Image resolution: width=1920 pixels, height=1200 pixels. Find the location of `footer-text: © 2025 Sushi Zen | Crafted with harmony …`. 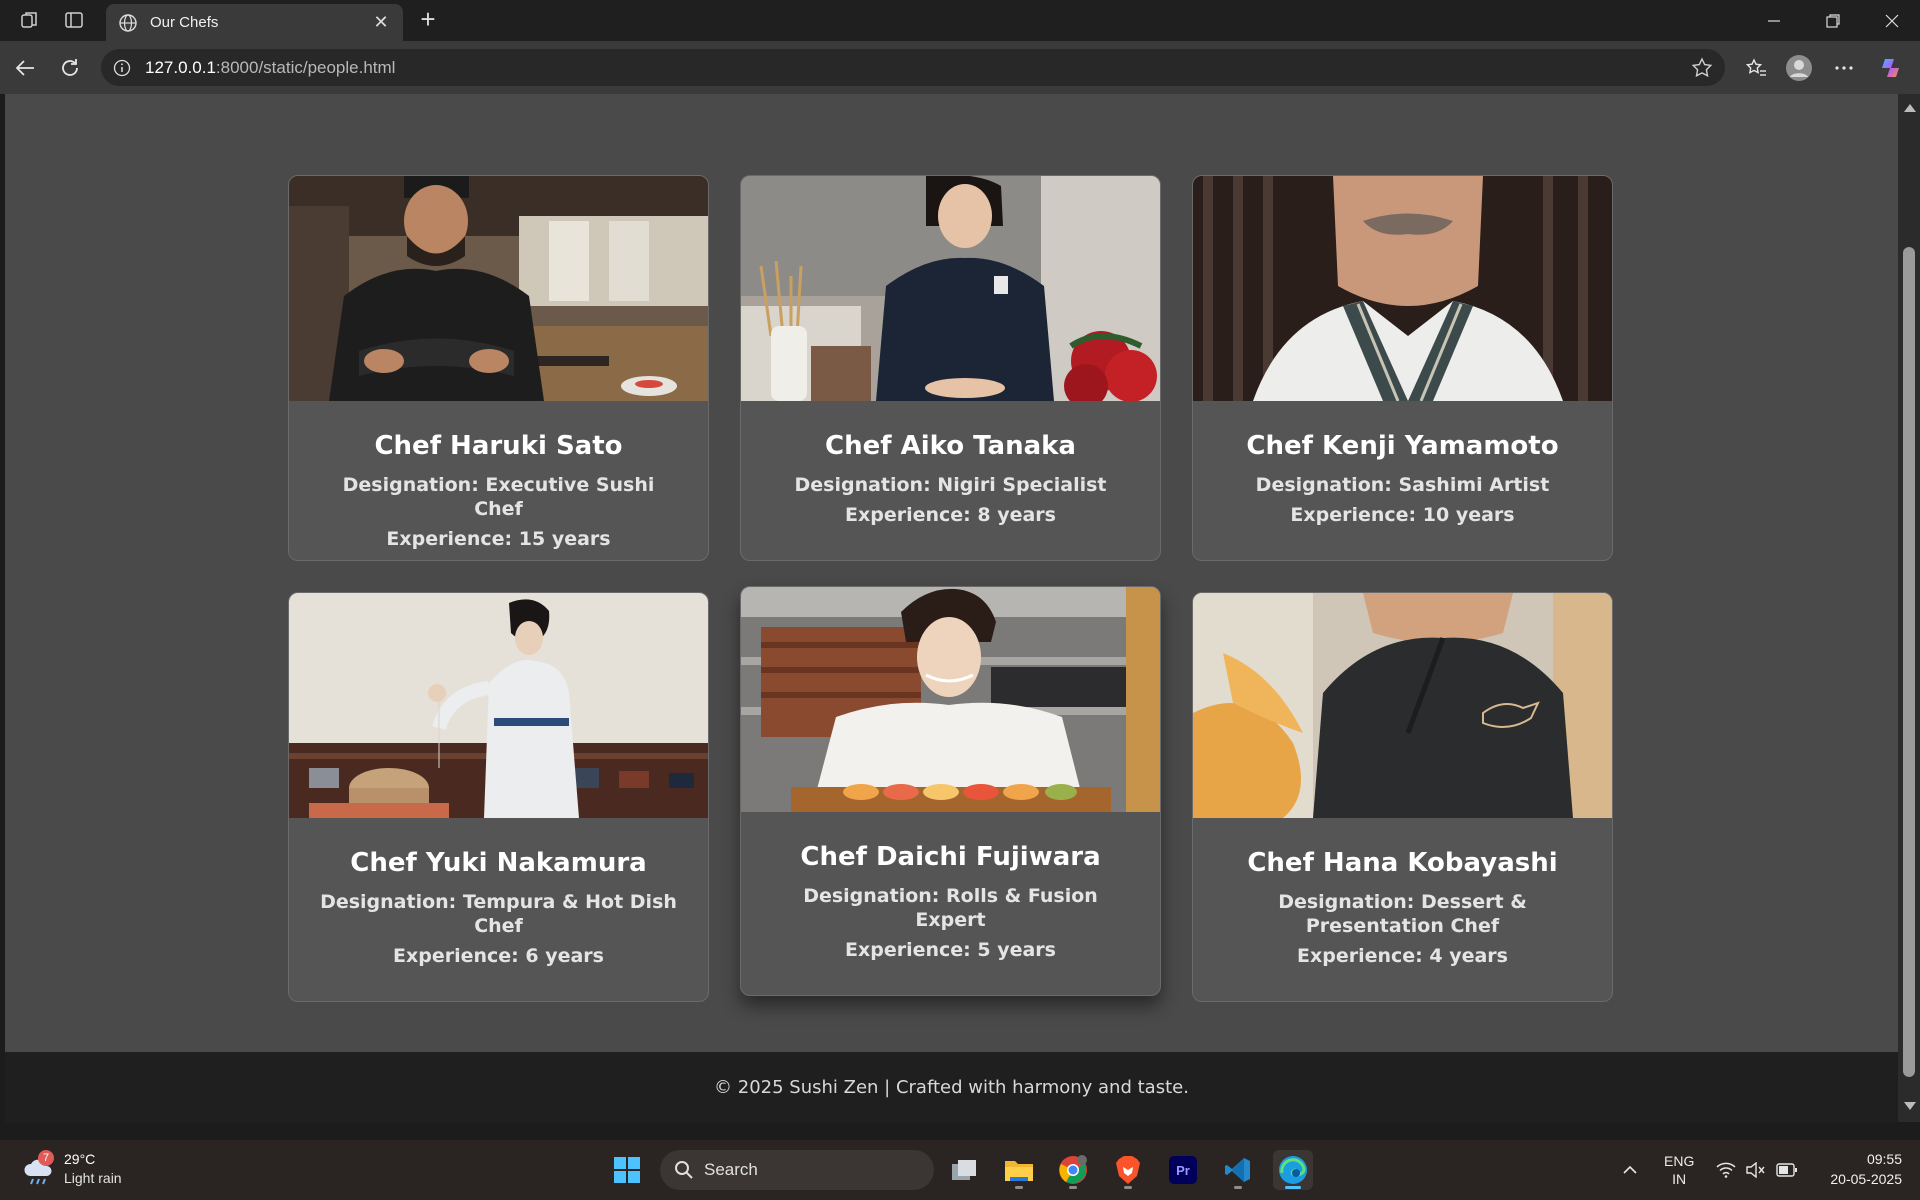

footer-text: © 2025 Sushi Zen | Crafted with harmony … is located at coordinates (951, 1087).